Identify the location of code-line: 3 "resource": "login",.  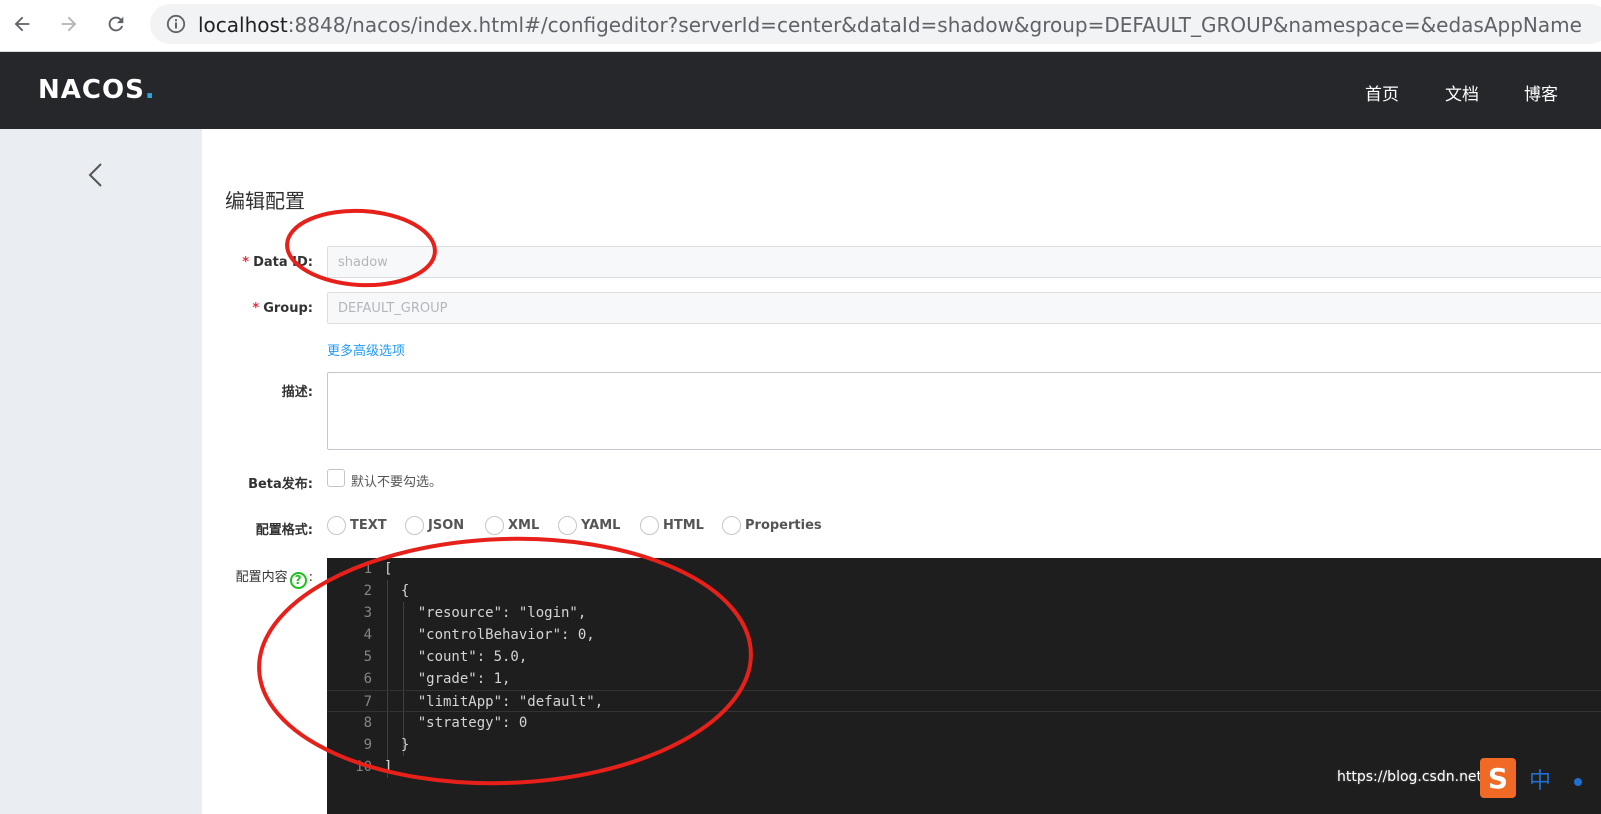
(964, 613).